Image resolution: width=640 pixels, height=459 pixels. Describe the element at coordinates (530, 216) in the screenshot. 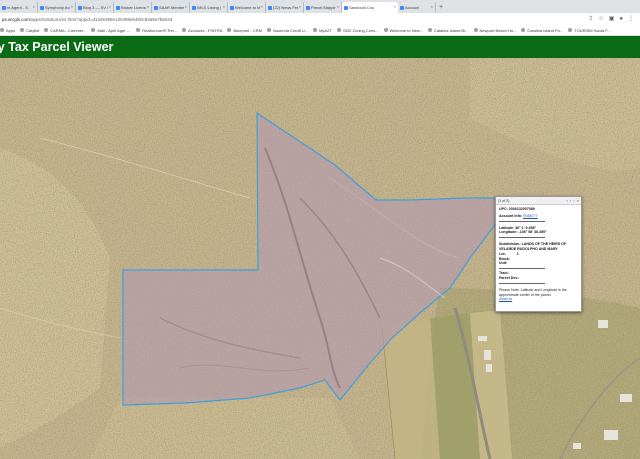

I see `account-link: R056777` at that location.